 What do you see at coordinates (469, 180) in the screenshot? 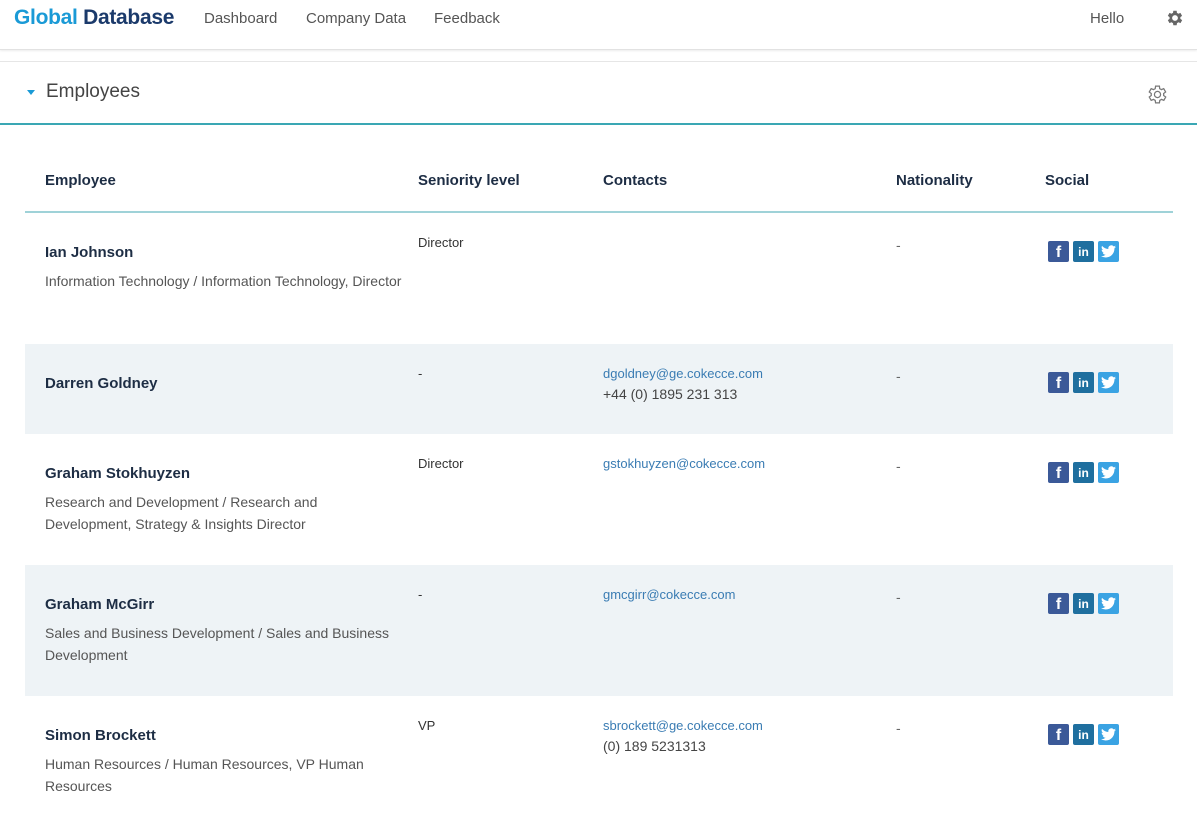
I see `header-seniority: Seniority level` at bounding box center [469, 180].